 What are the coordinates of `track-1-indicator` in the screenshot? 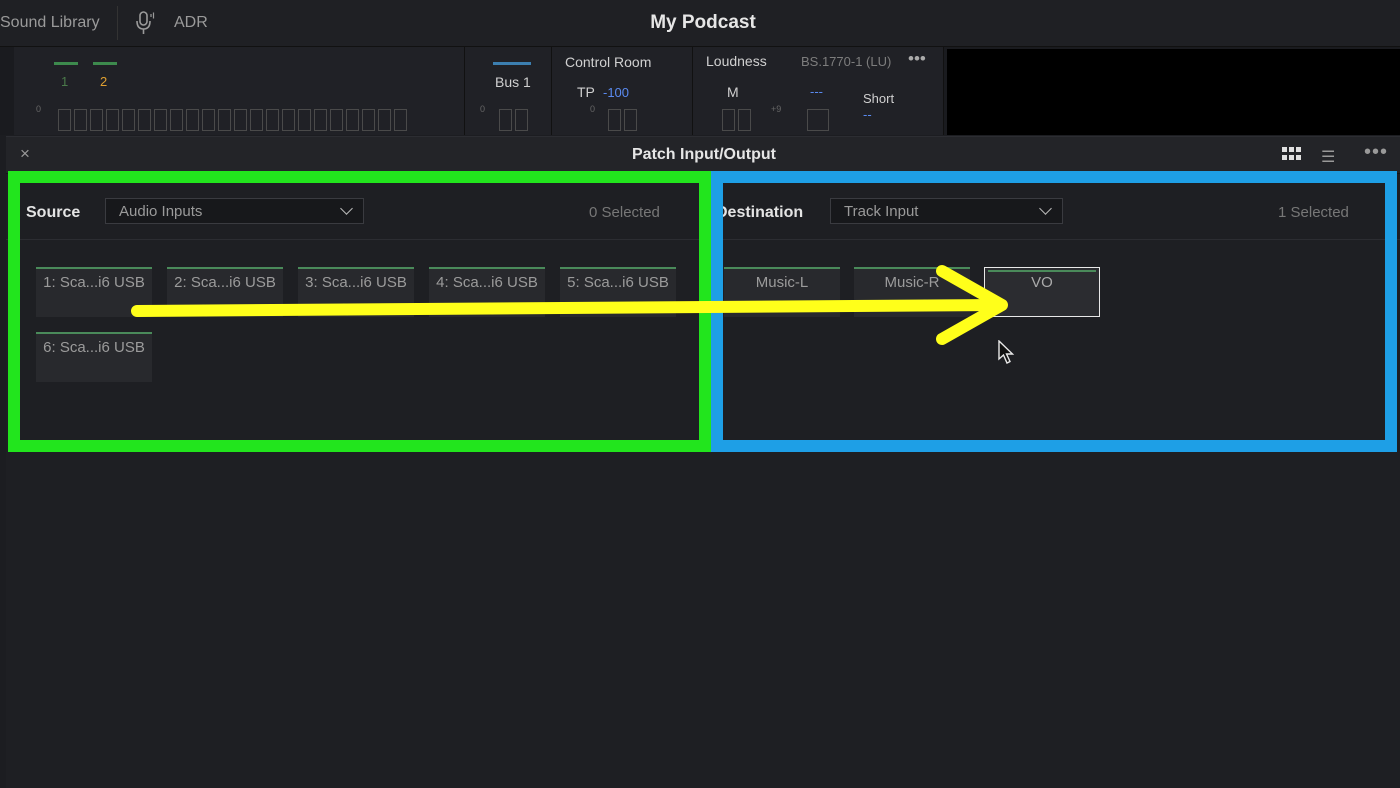 It's located at (66, 63).